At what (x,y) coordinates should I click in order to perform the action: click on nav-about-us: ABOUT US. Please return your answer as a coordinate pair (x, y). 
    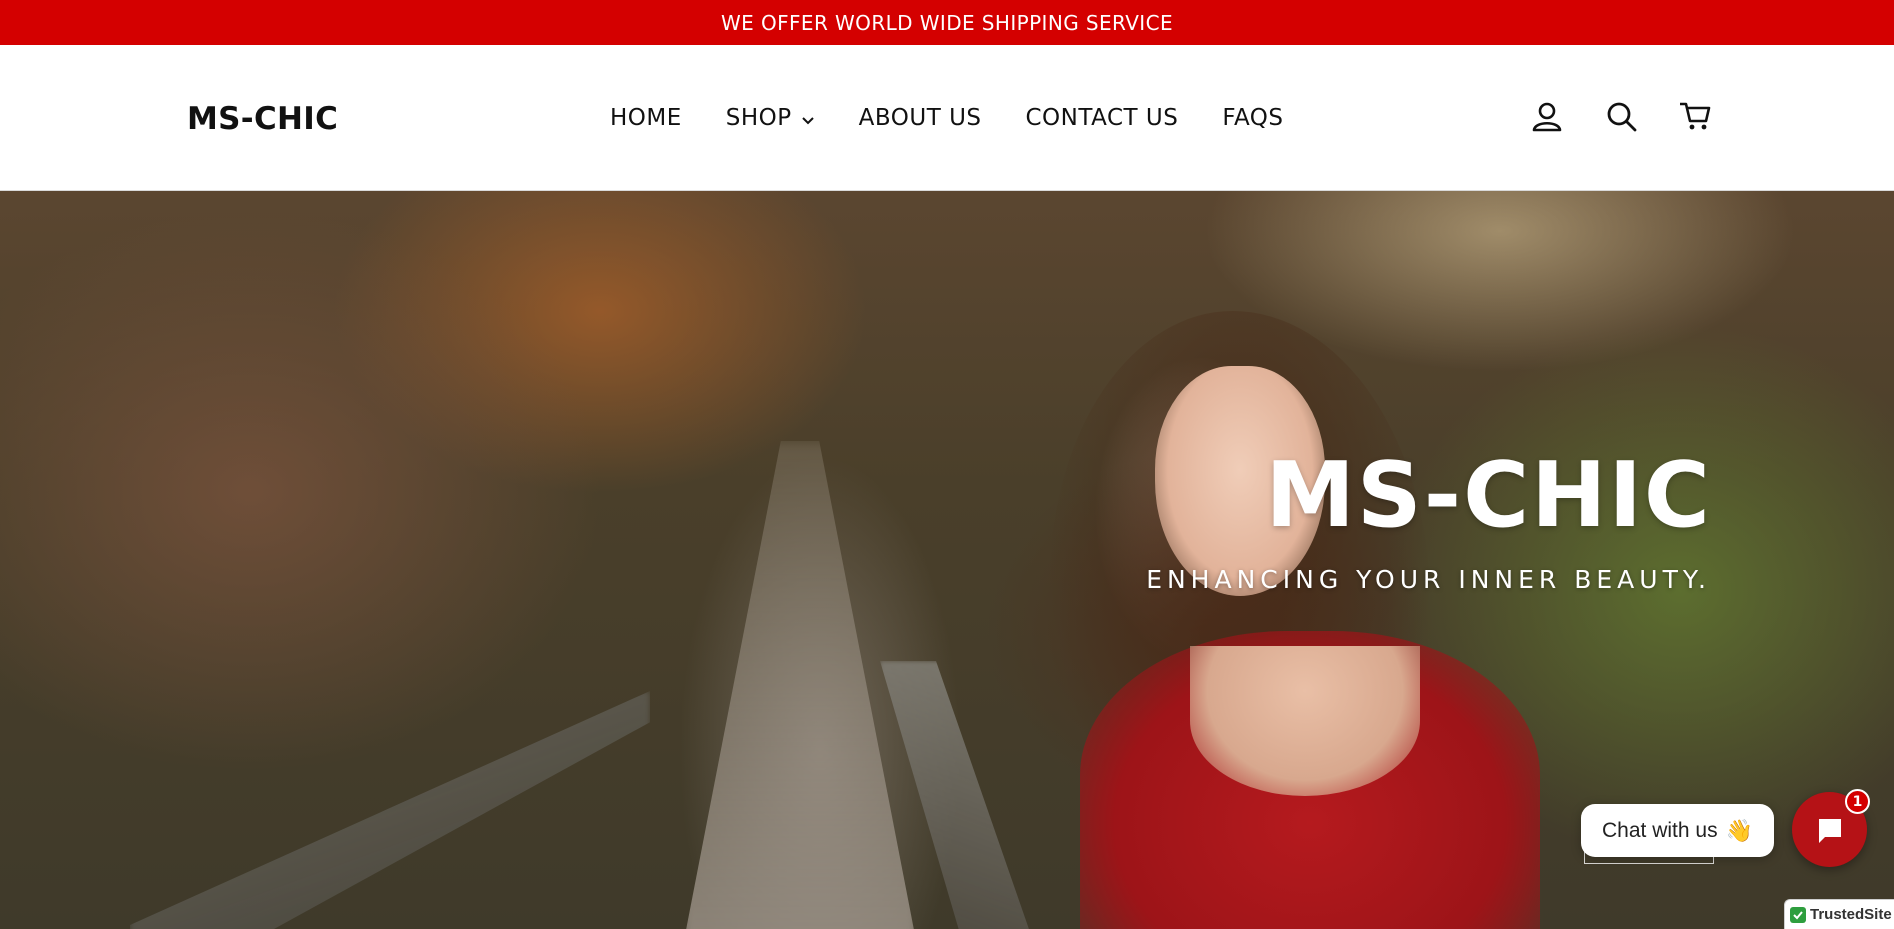
    Looking at the image, I should click on (920, 118).